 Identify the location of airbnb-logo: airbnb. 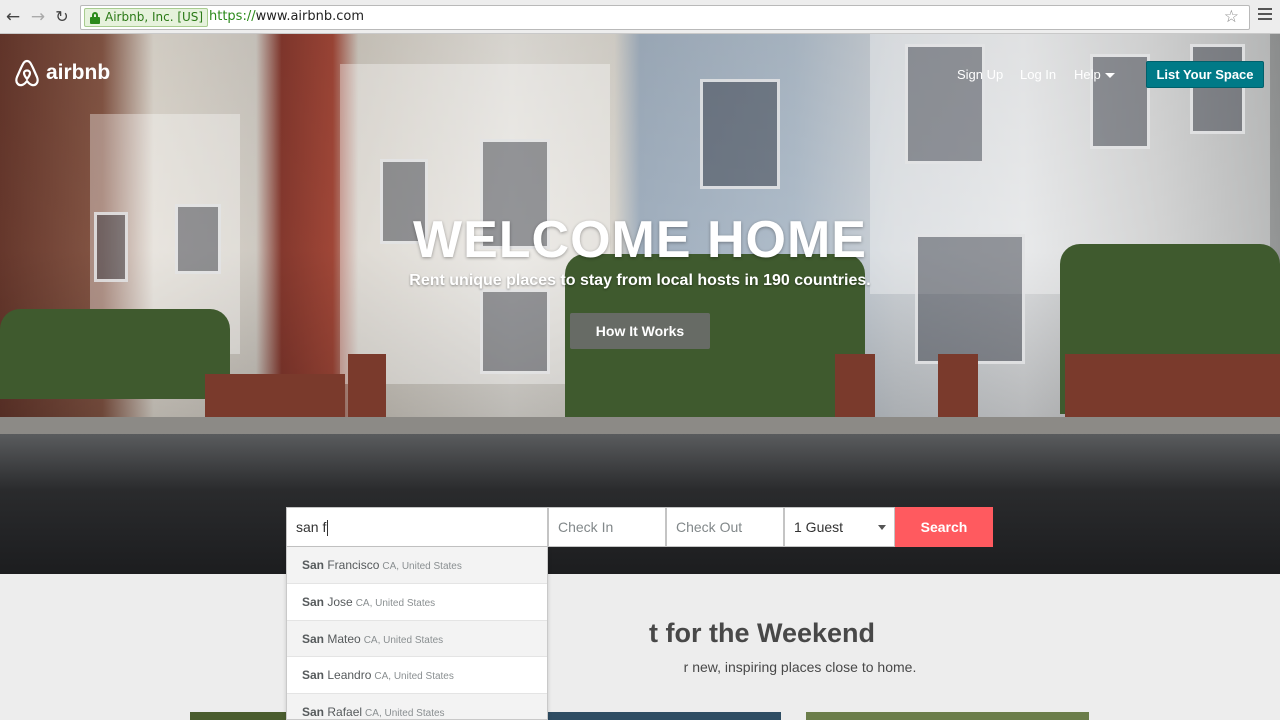
(62, 73).